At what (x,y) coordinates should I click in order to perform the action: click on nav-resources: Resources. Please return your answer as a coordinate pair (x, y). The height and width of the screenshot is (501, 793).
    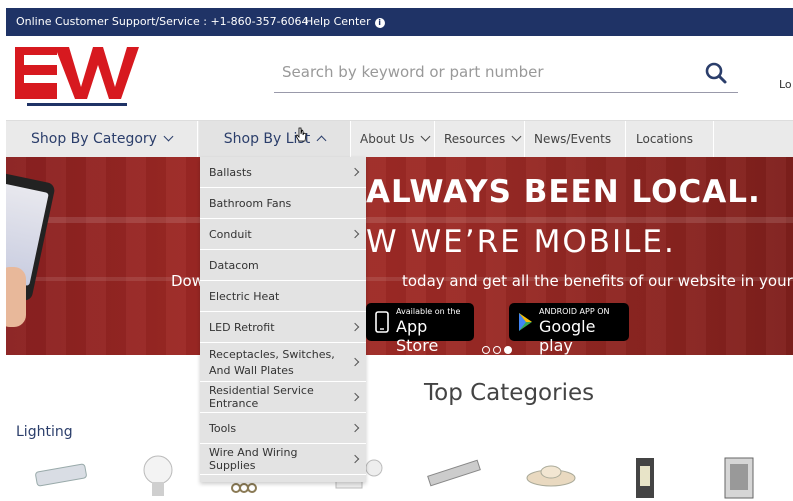
    Looking at the image, I should click on (480, 139).